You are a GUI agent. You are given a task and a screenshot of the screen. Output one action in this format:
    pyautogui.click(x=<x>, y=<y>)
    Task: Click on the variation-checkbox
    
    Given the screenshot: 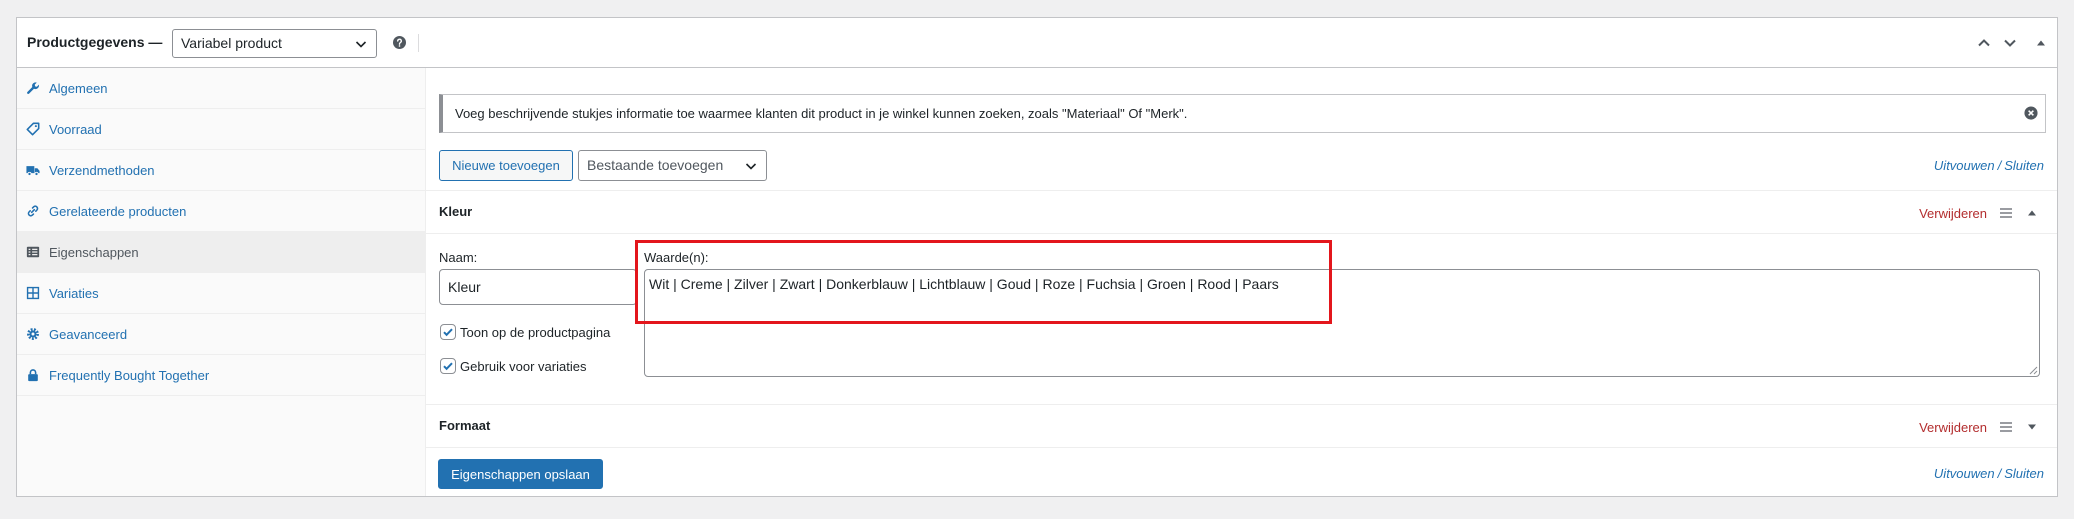 What is the action you would take?
    pyautogui.click(x=448, y=366)
    